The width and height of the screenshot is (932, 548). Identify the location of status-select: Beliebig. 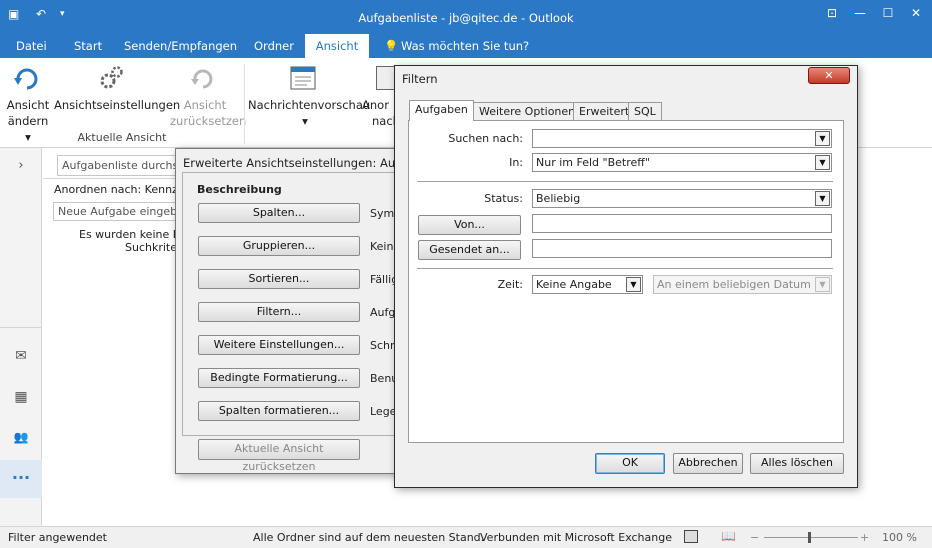
(682, 198).